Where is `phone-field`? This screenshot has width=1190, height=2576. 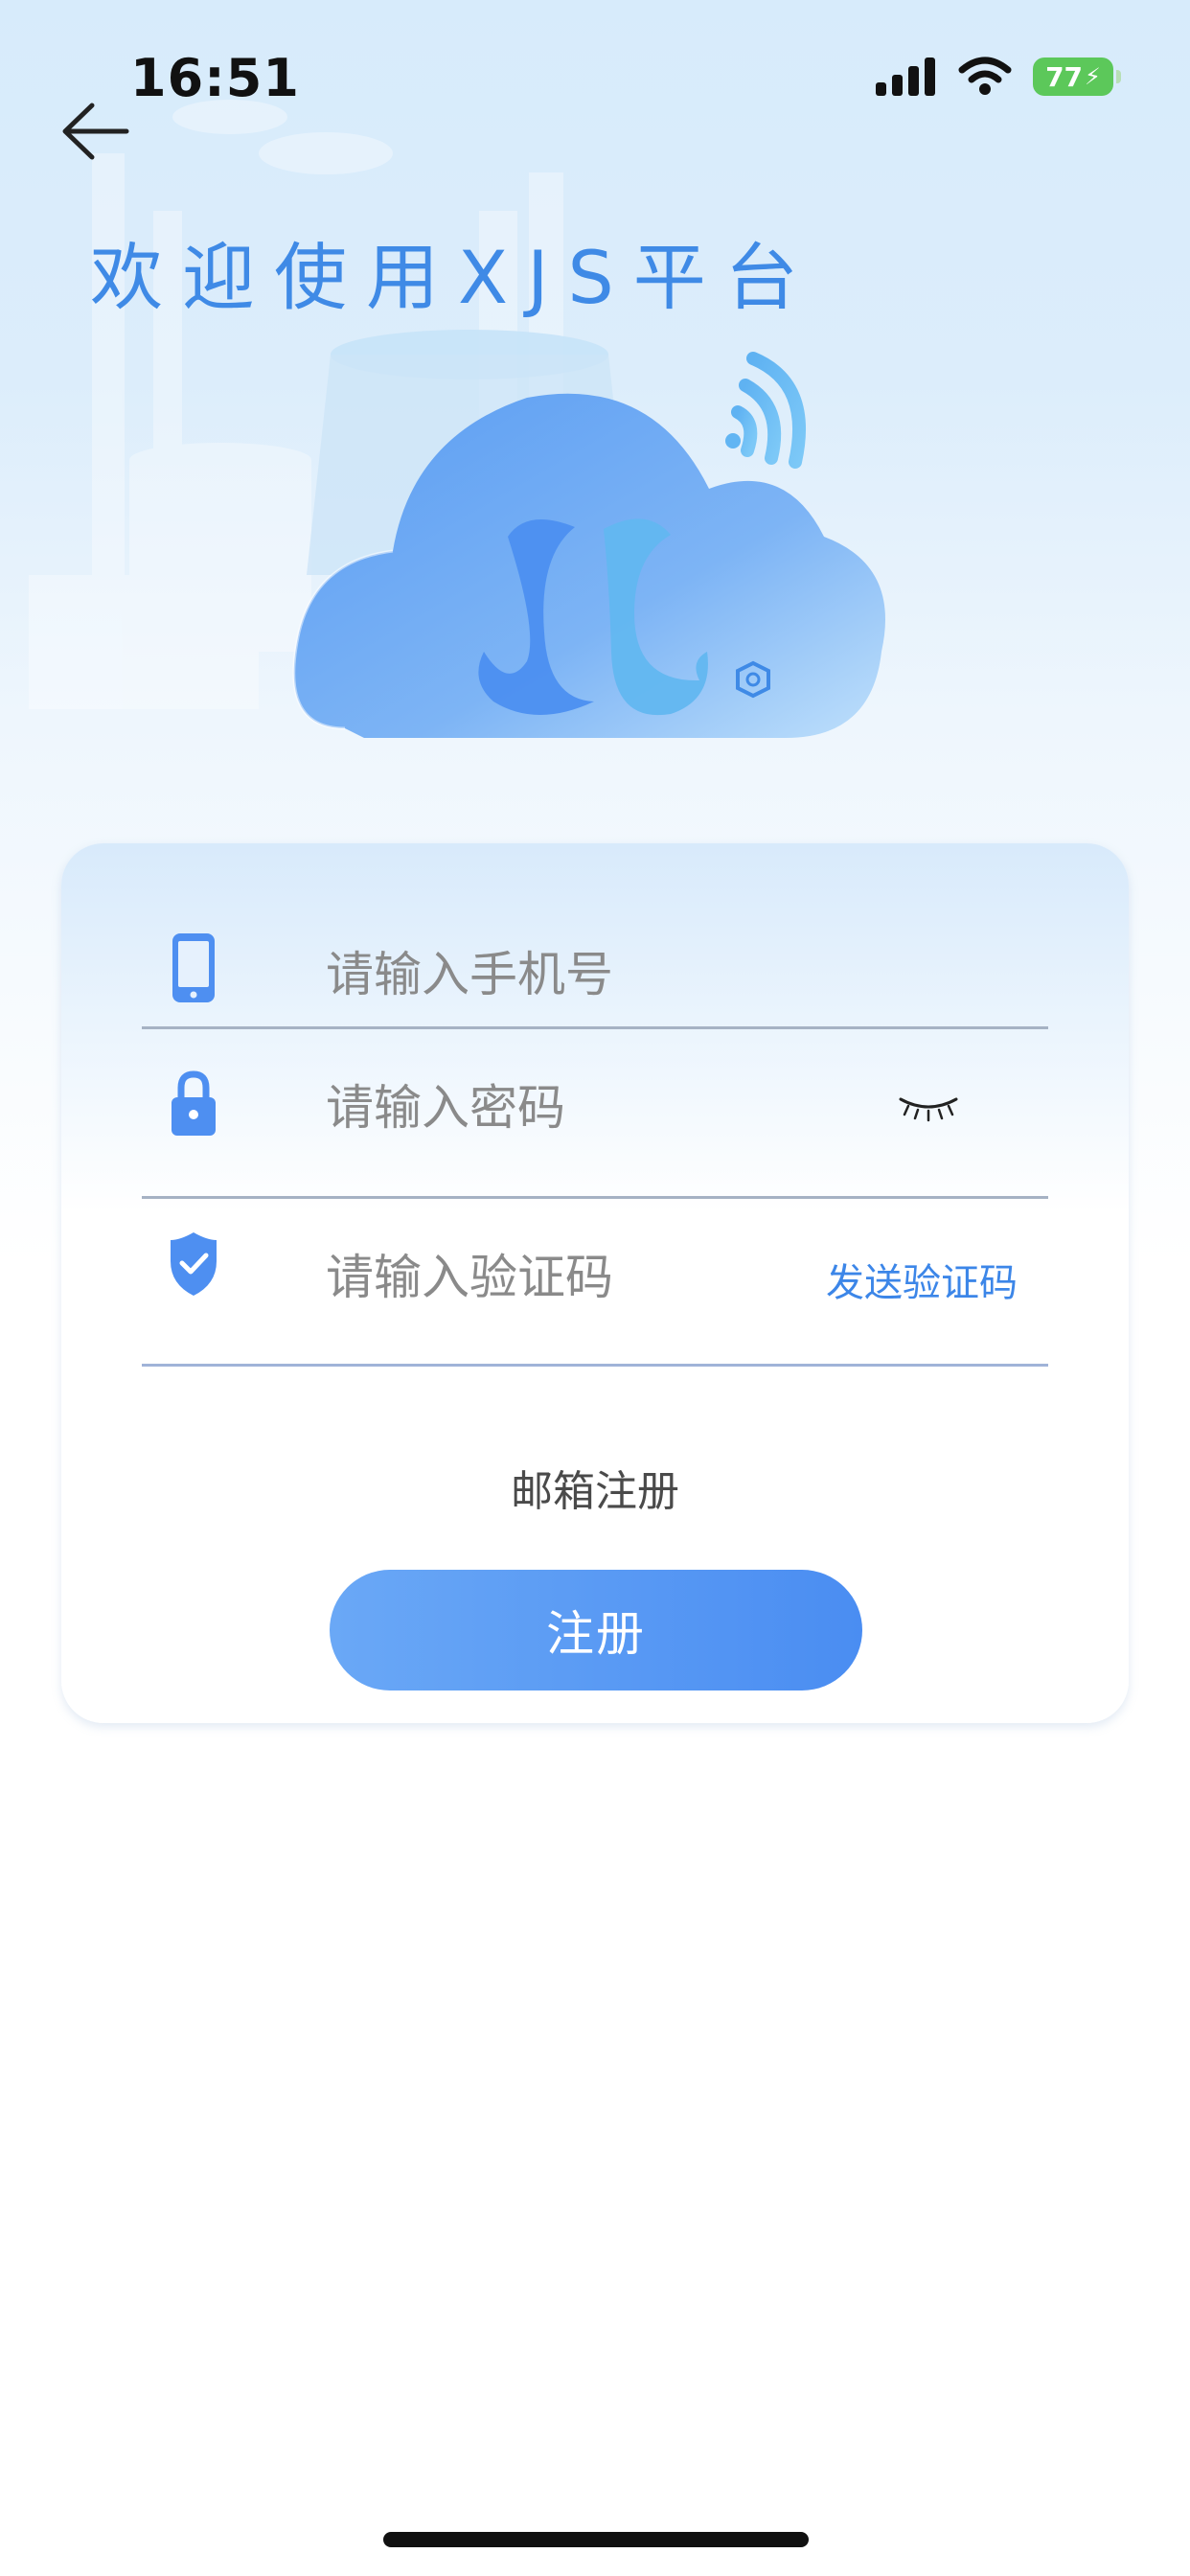 phone-field is located at coordinates (595, 961).